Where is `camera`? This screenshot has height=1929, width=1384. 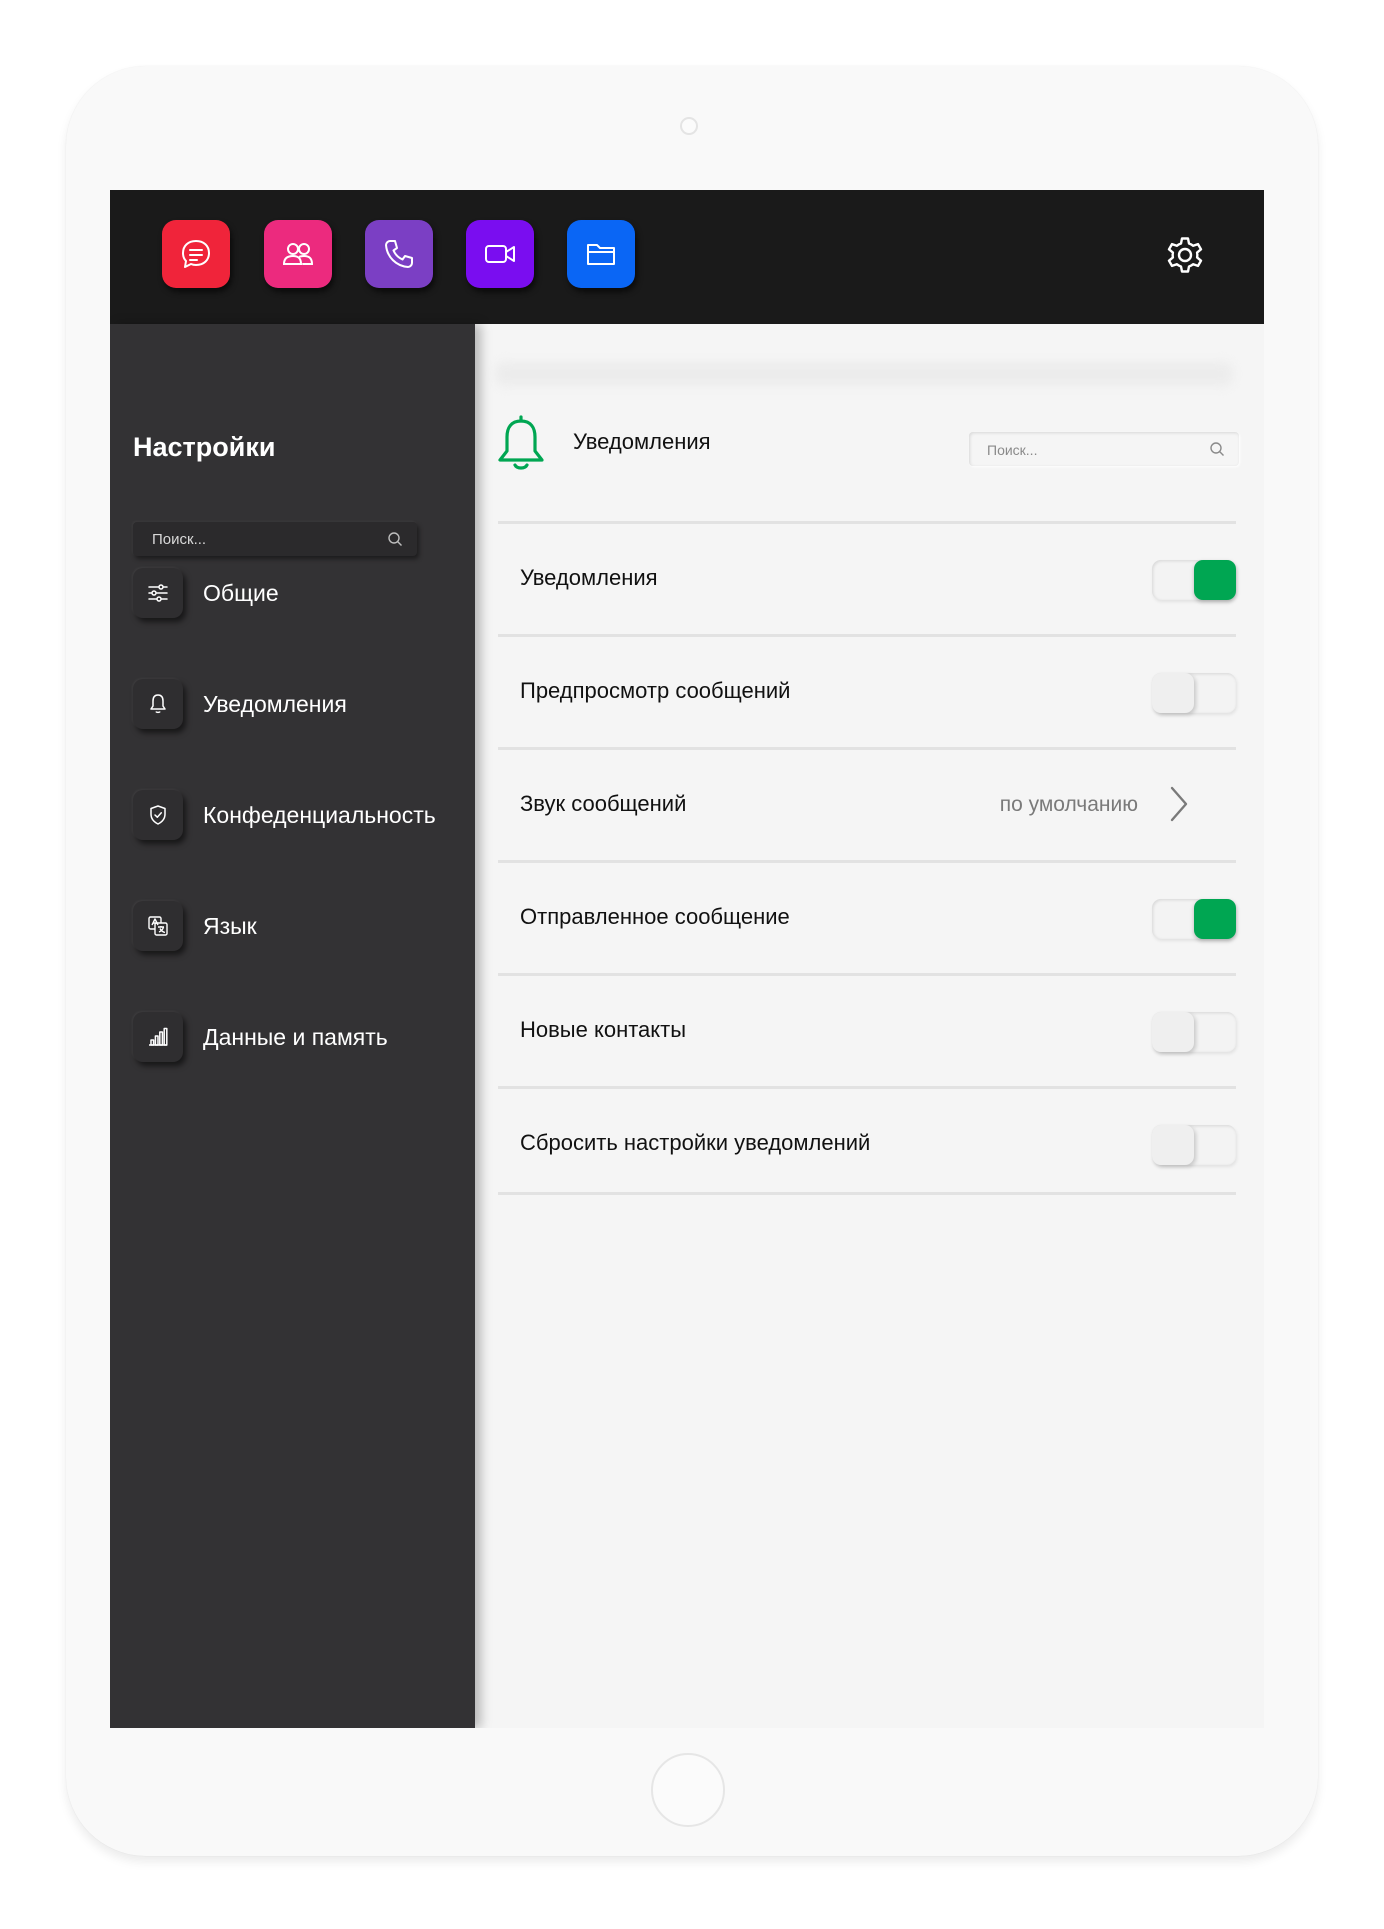
camera is located at coordinates (689, 126).